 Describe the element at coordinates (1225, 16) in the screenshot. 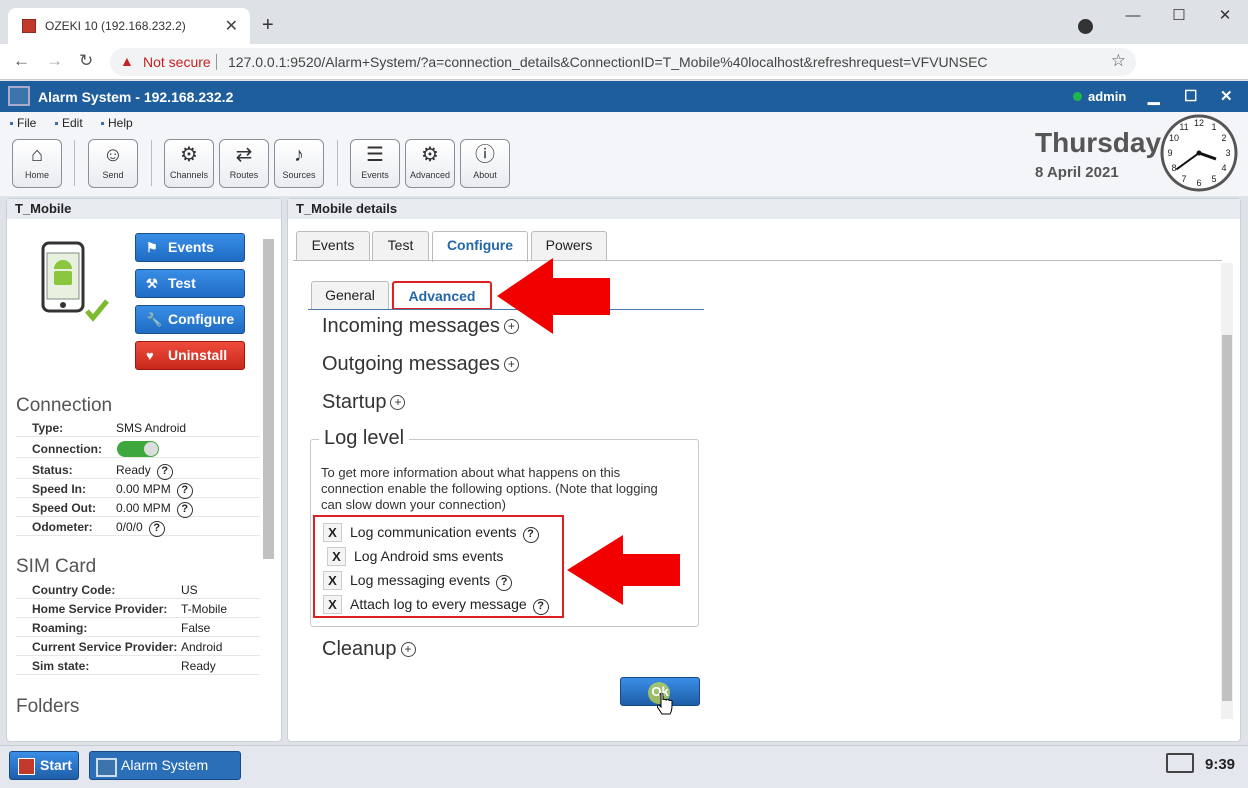

I see `window-close-icon: ✕` at that location.